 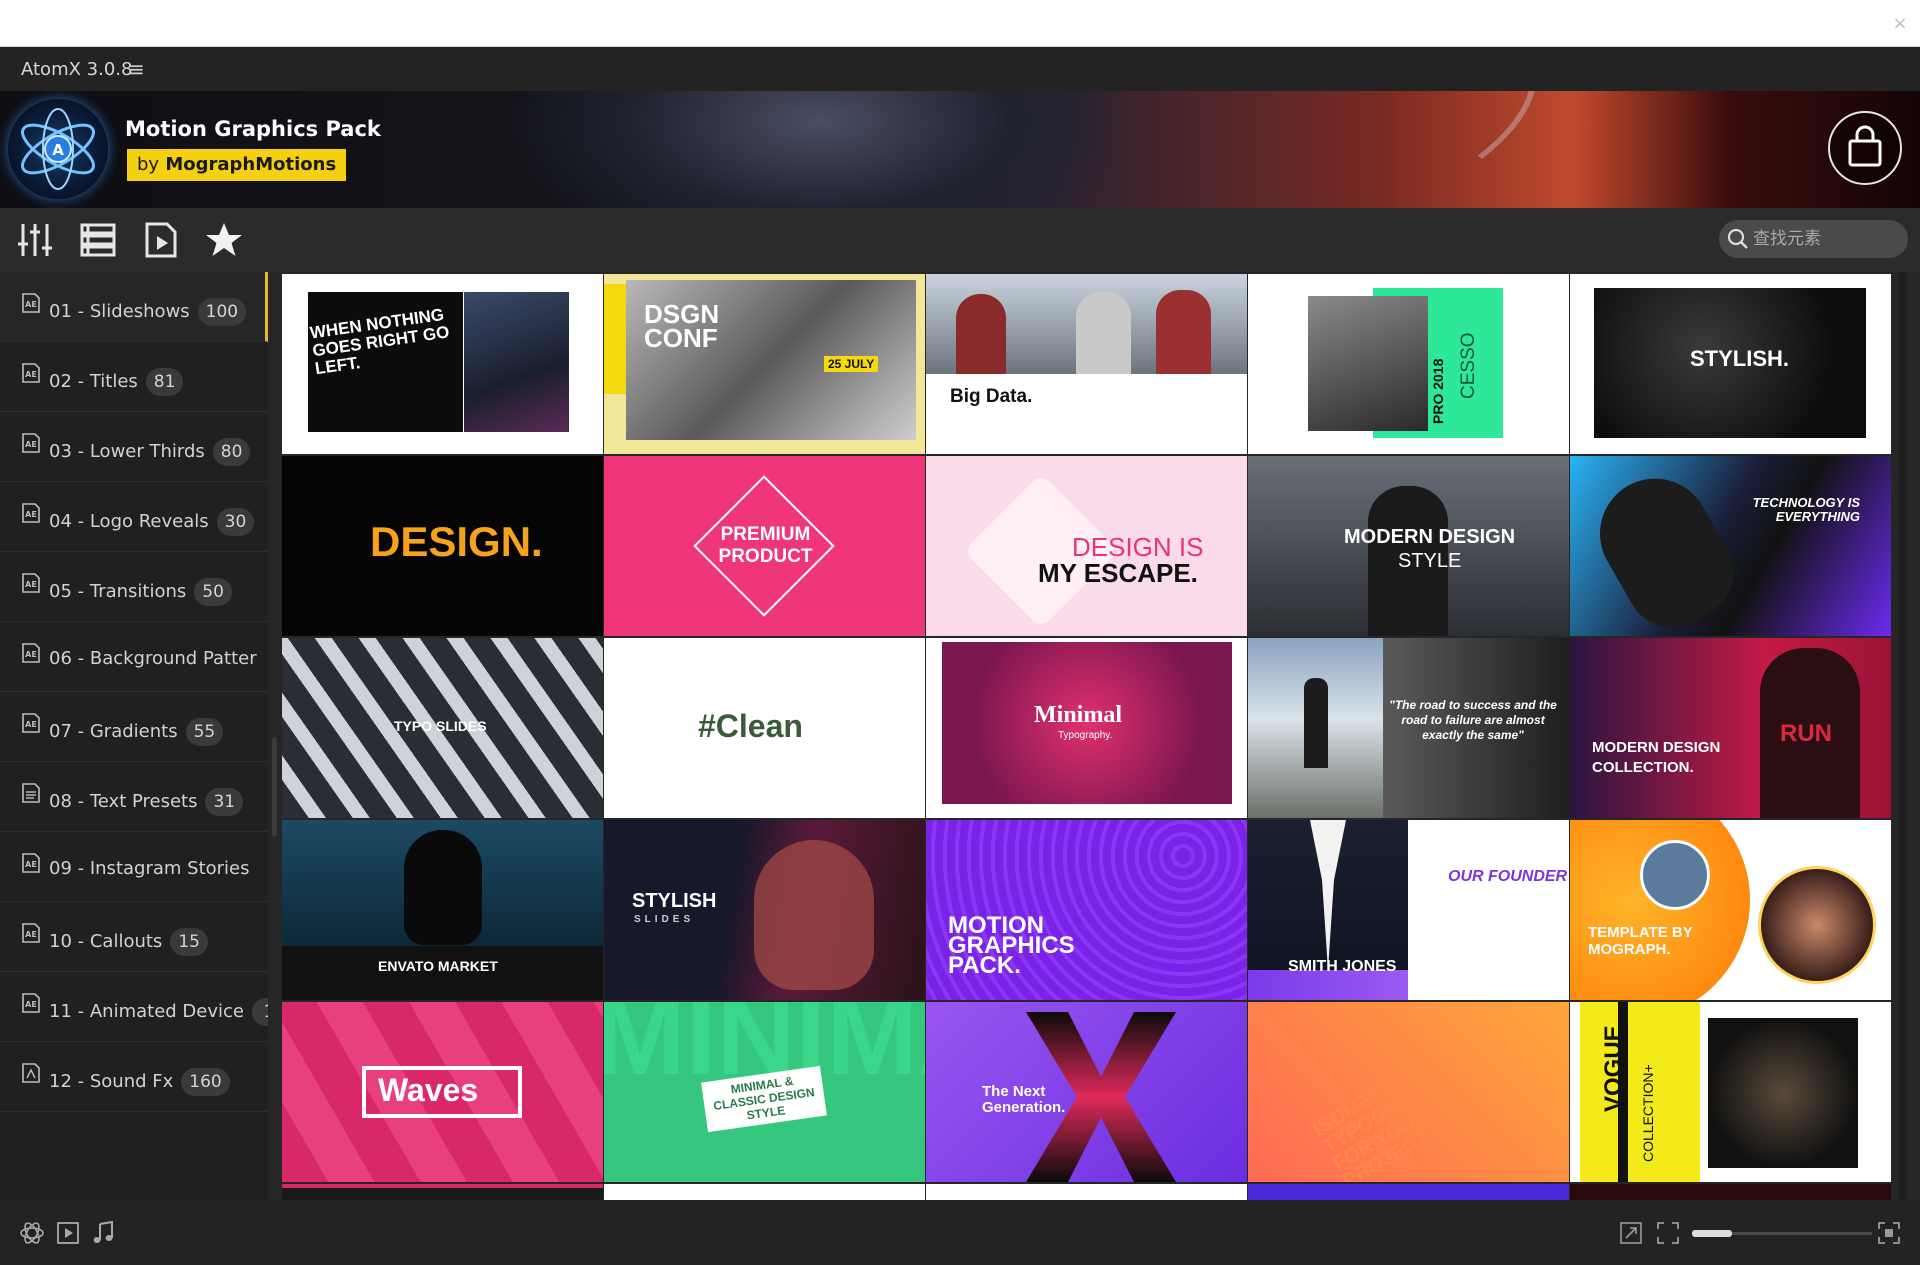 I want to click on shopping-bag-button, so click(x=1865, y=148).